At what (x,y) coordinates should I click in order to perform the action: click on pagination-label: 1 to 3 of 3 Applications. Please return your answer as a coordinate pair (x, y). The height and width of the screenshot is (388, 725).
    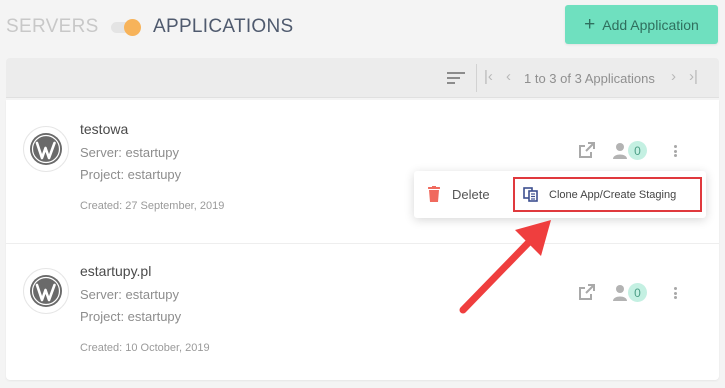
    Looking at the image, I should click on (589, 78).